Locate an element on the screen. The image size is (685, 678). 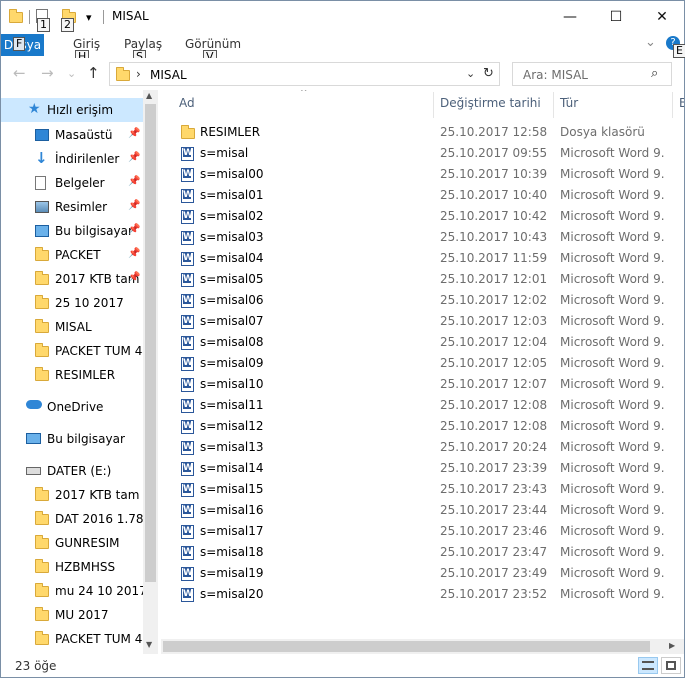
sidebar-item-2017-ktb: 2017 KTB tam 📌 is located at coordinates (72, 279).